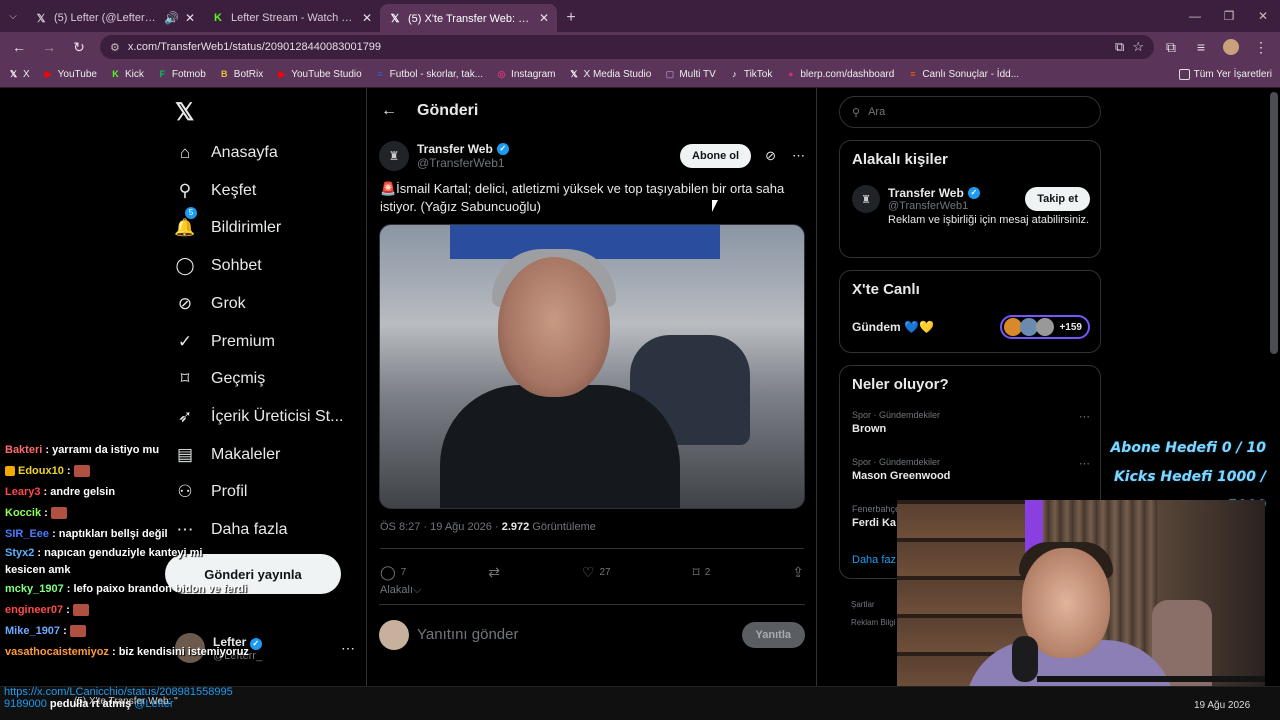 The width and height of the screenshot is (1280, 720). I want to click on chat-username: engineer07, so click(34, 610).